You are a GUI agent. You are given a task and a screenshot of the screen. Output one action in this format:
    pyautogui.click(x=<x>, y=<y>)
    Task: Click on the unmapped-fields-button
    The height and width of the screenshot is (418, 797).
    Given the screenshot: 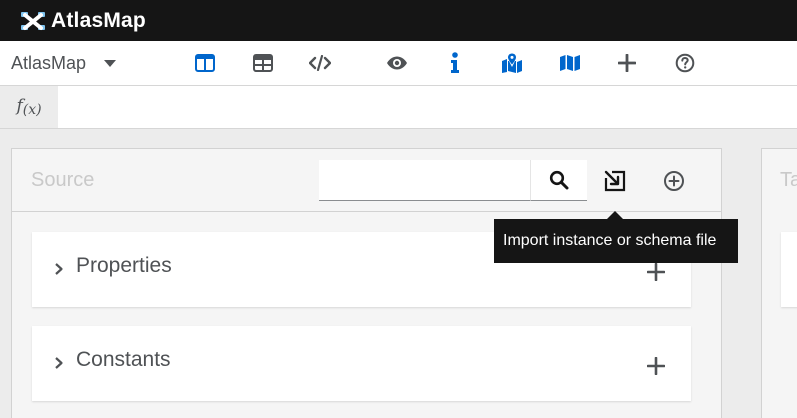 What is the action you would take?
    pyautogui.click(x=570, y=63)
    